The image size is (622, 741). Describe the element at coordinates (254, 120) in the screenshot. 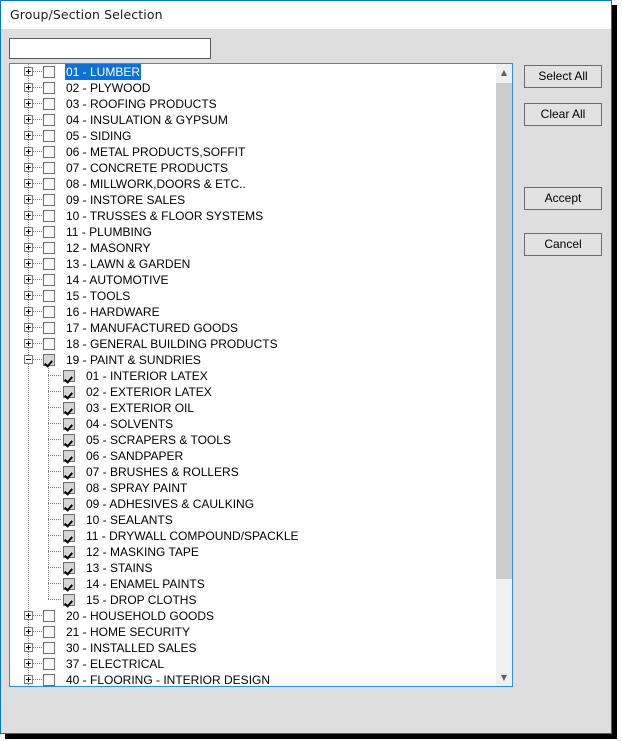

I see `tree-row: 04 - INSULATION & GYPSUM` at that location.